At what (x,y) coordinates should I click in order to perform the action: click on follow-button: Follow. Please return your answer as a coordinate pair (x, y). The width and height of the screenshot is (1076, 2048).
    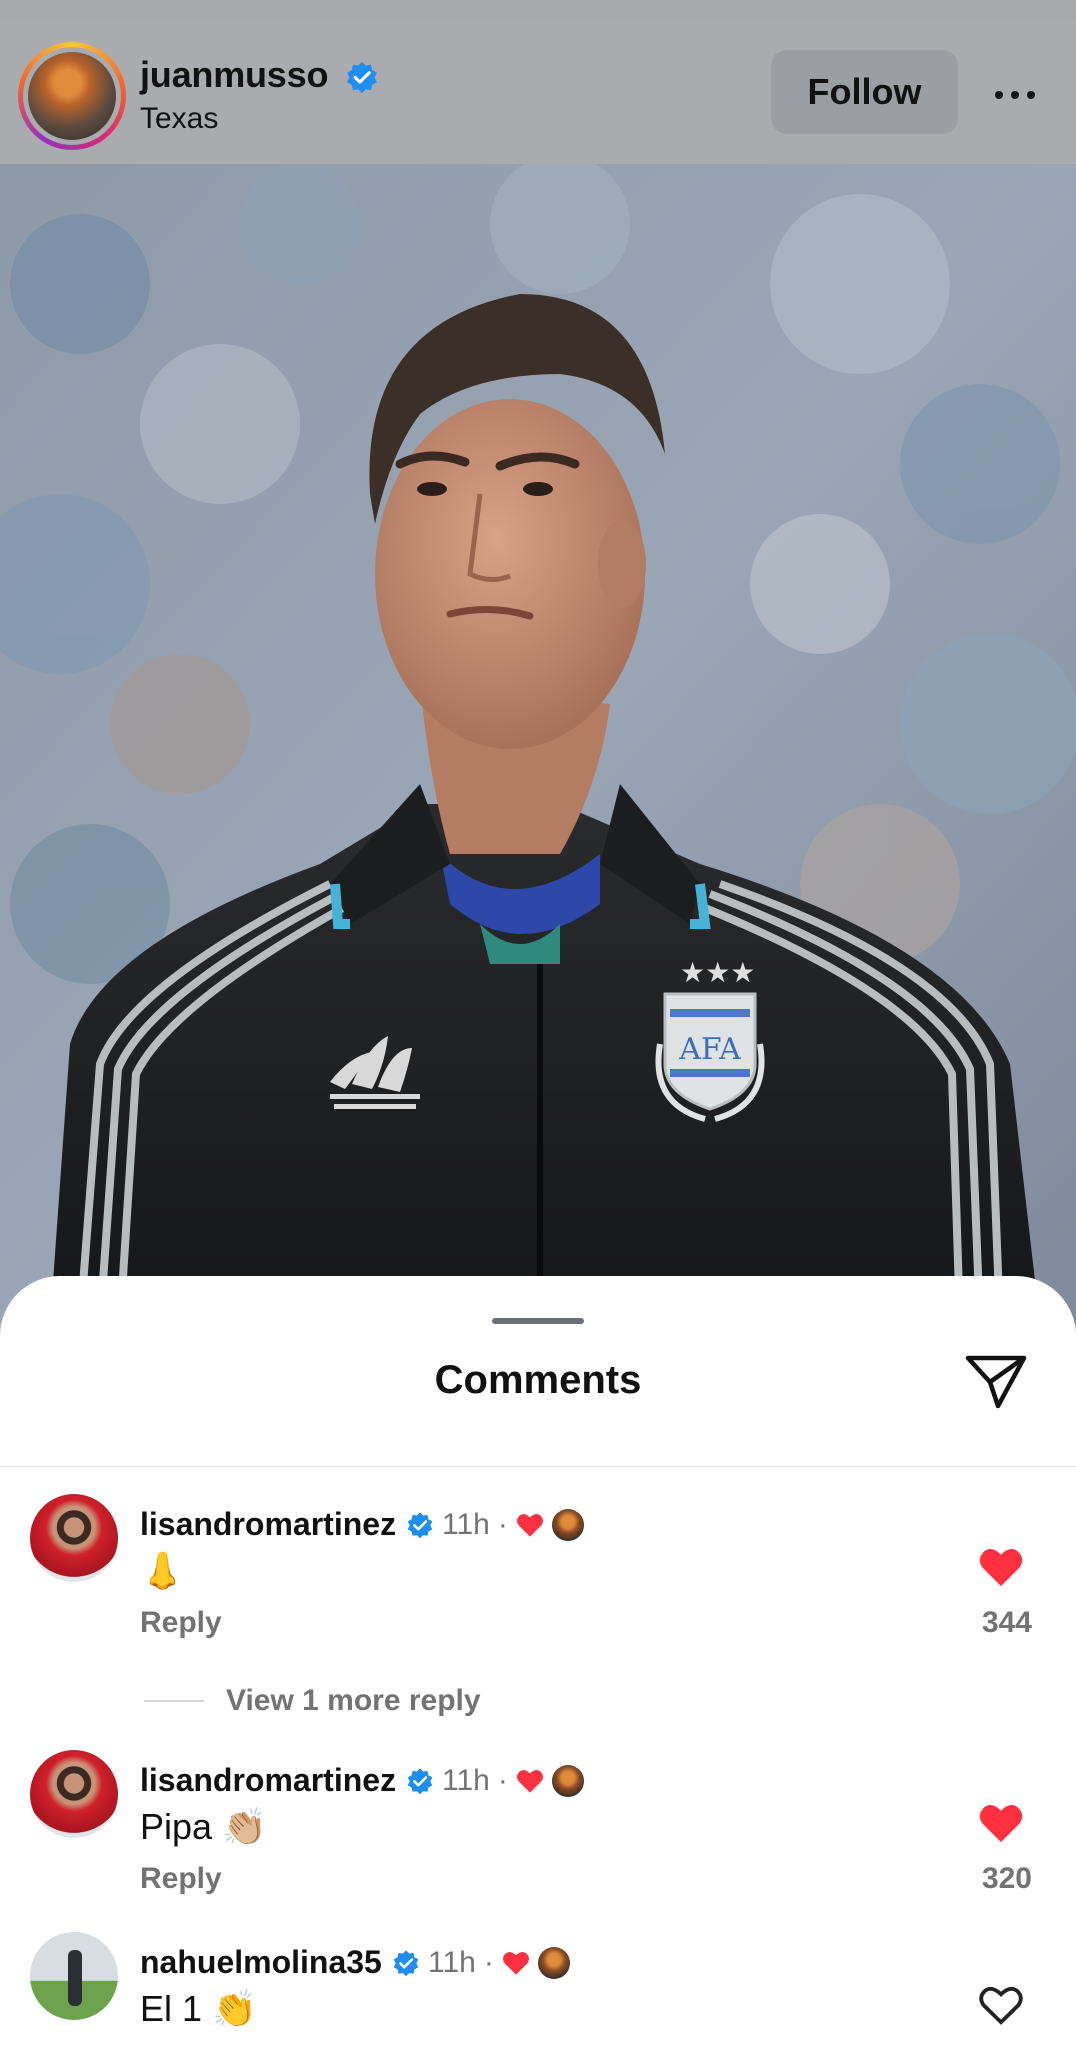
    Looking at the image, I should click on (864, 92).